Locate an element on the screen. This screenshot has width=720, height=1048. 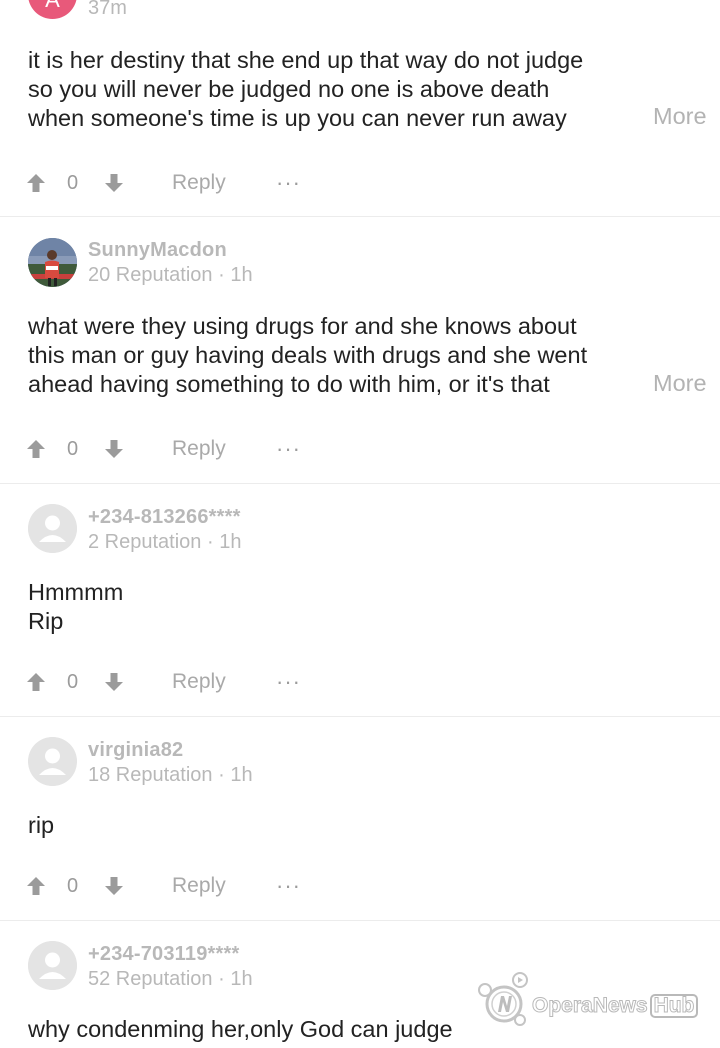
comment-text: rip is located at coordinates (338, 825).